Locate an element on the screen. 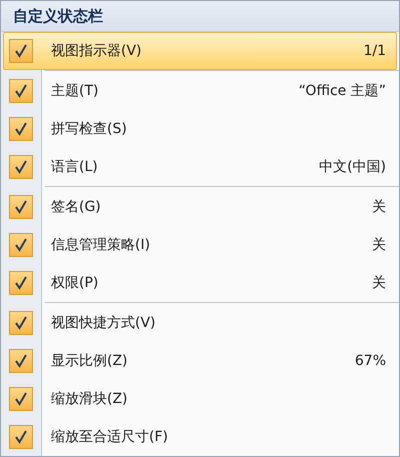 The height and width of the screenshot is (457, 400). item-value: “Office 主题” is located at coordinates (342, 91).